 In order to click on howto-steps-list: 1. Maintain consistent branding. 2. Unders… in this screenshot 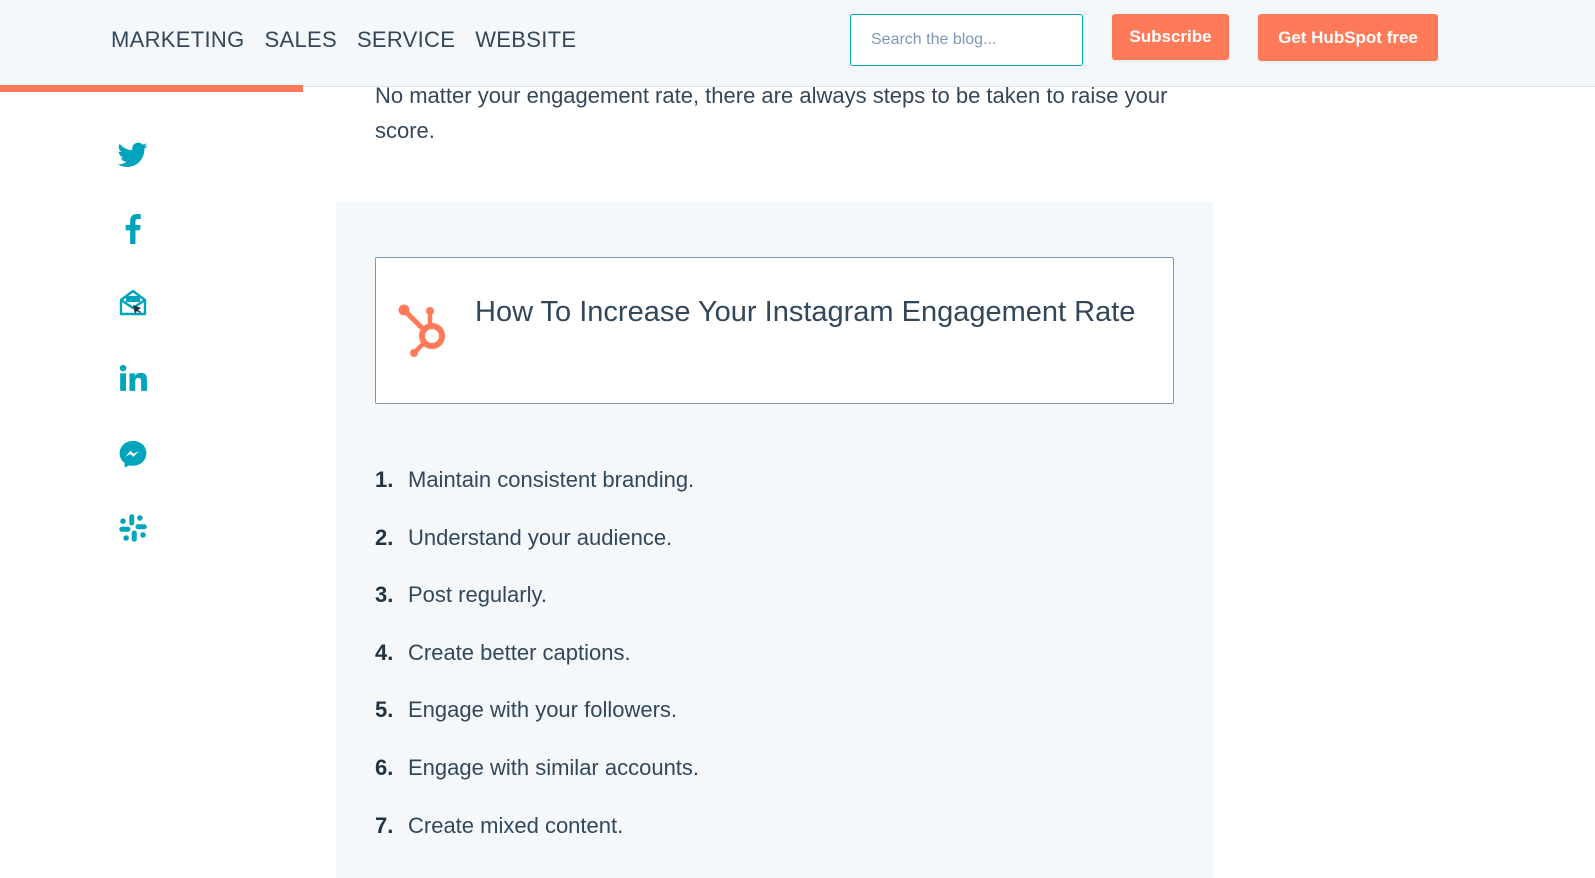, I will do `click(537, 668)`.